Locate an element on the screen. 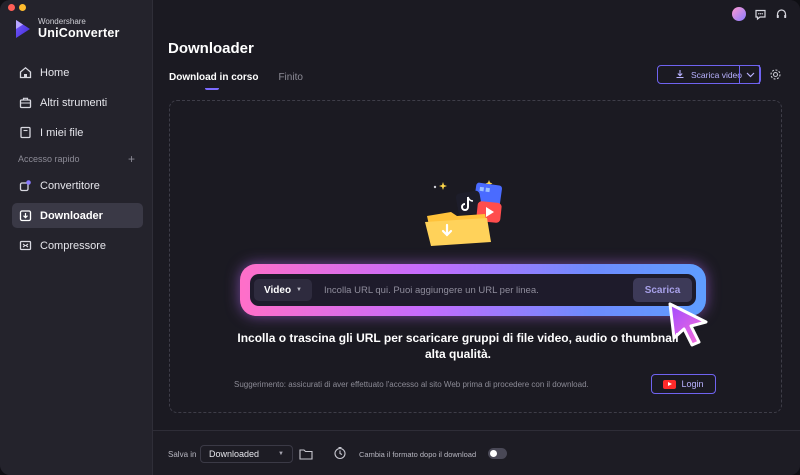 This screenshot has height=475, width=800. folder-icon is located at coordinates (306, 453).